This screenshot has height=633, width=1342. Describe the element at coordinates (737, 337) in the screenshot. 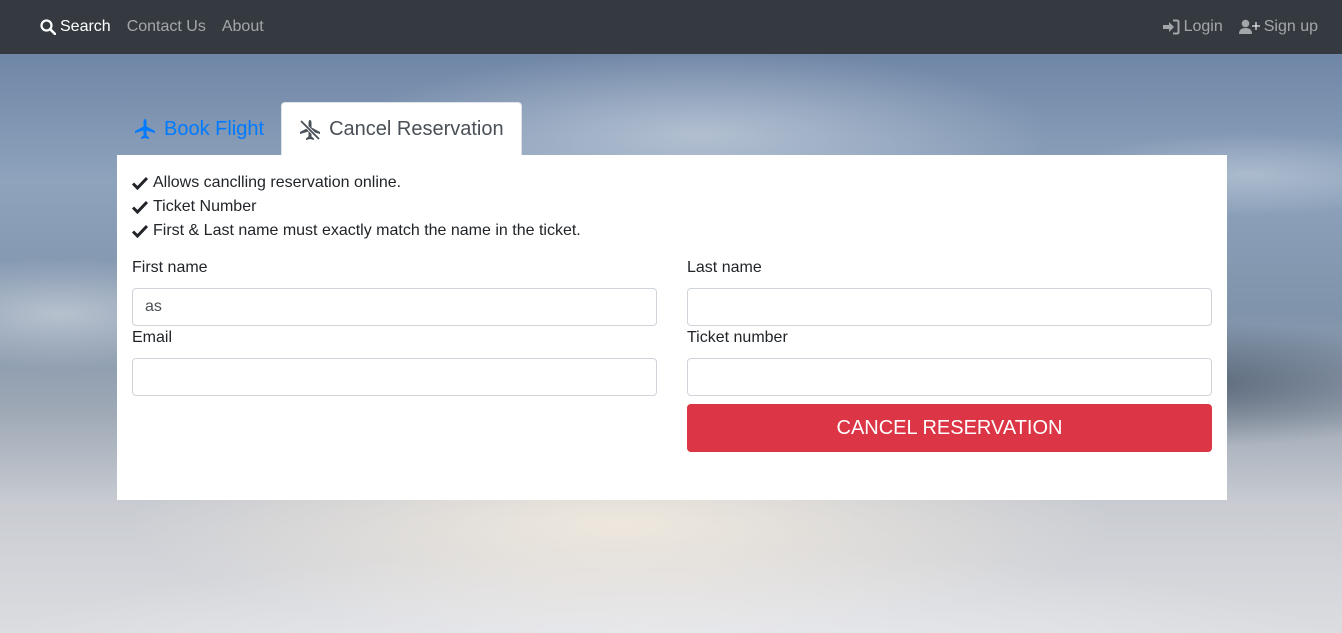

I see `ticket-number-label: Ticket number` at that location.